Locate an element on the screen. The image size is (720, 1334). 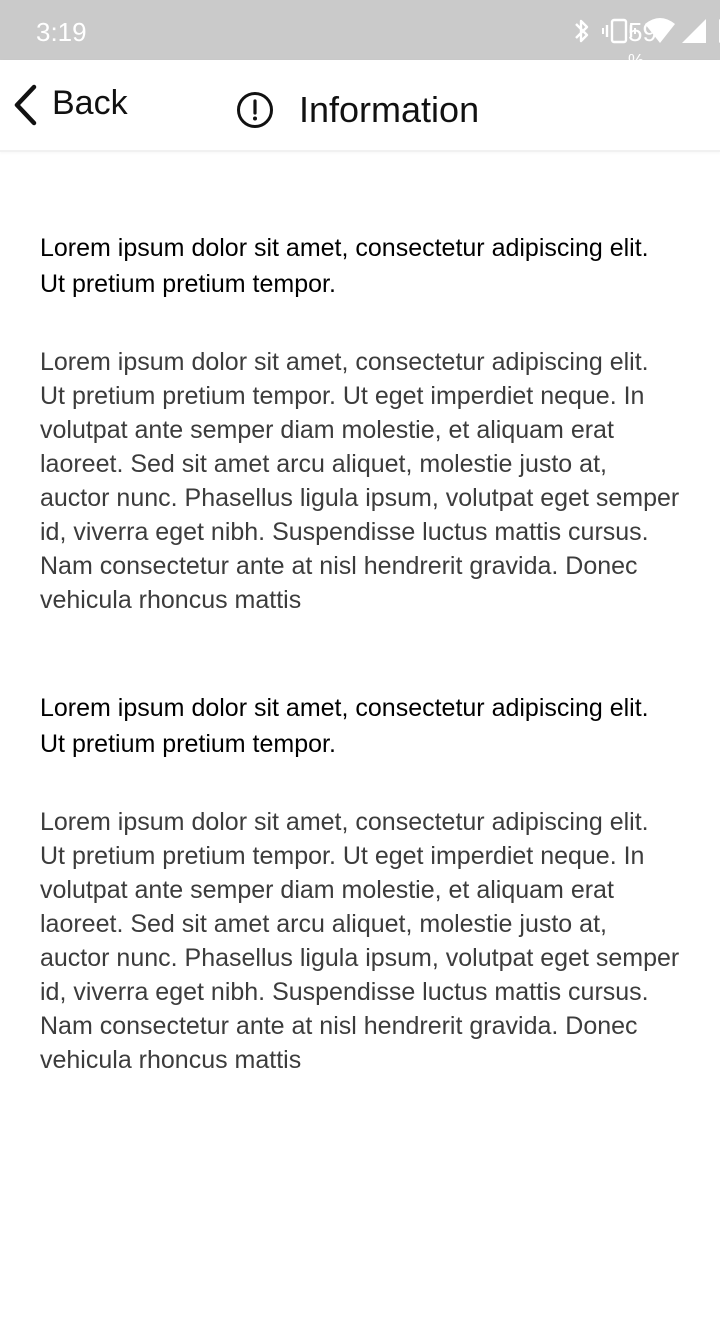
back-label: Back is located at coordinates (90, 103).